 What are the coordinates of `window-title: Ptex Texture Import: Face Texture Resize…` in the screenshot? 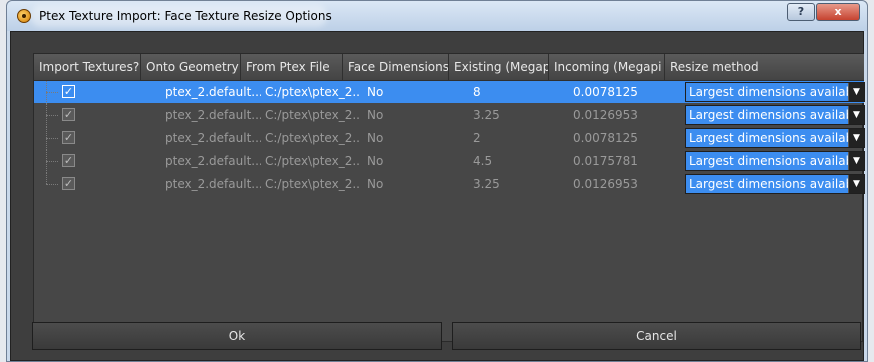 It's located at (185, 16).